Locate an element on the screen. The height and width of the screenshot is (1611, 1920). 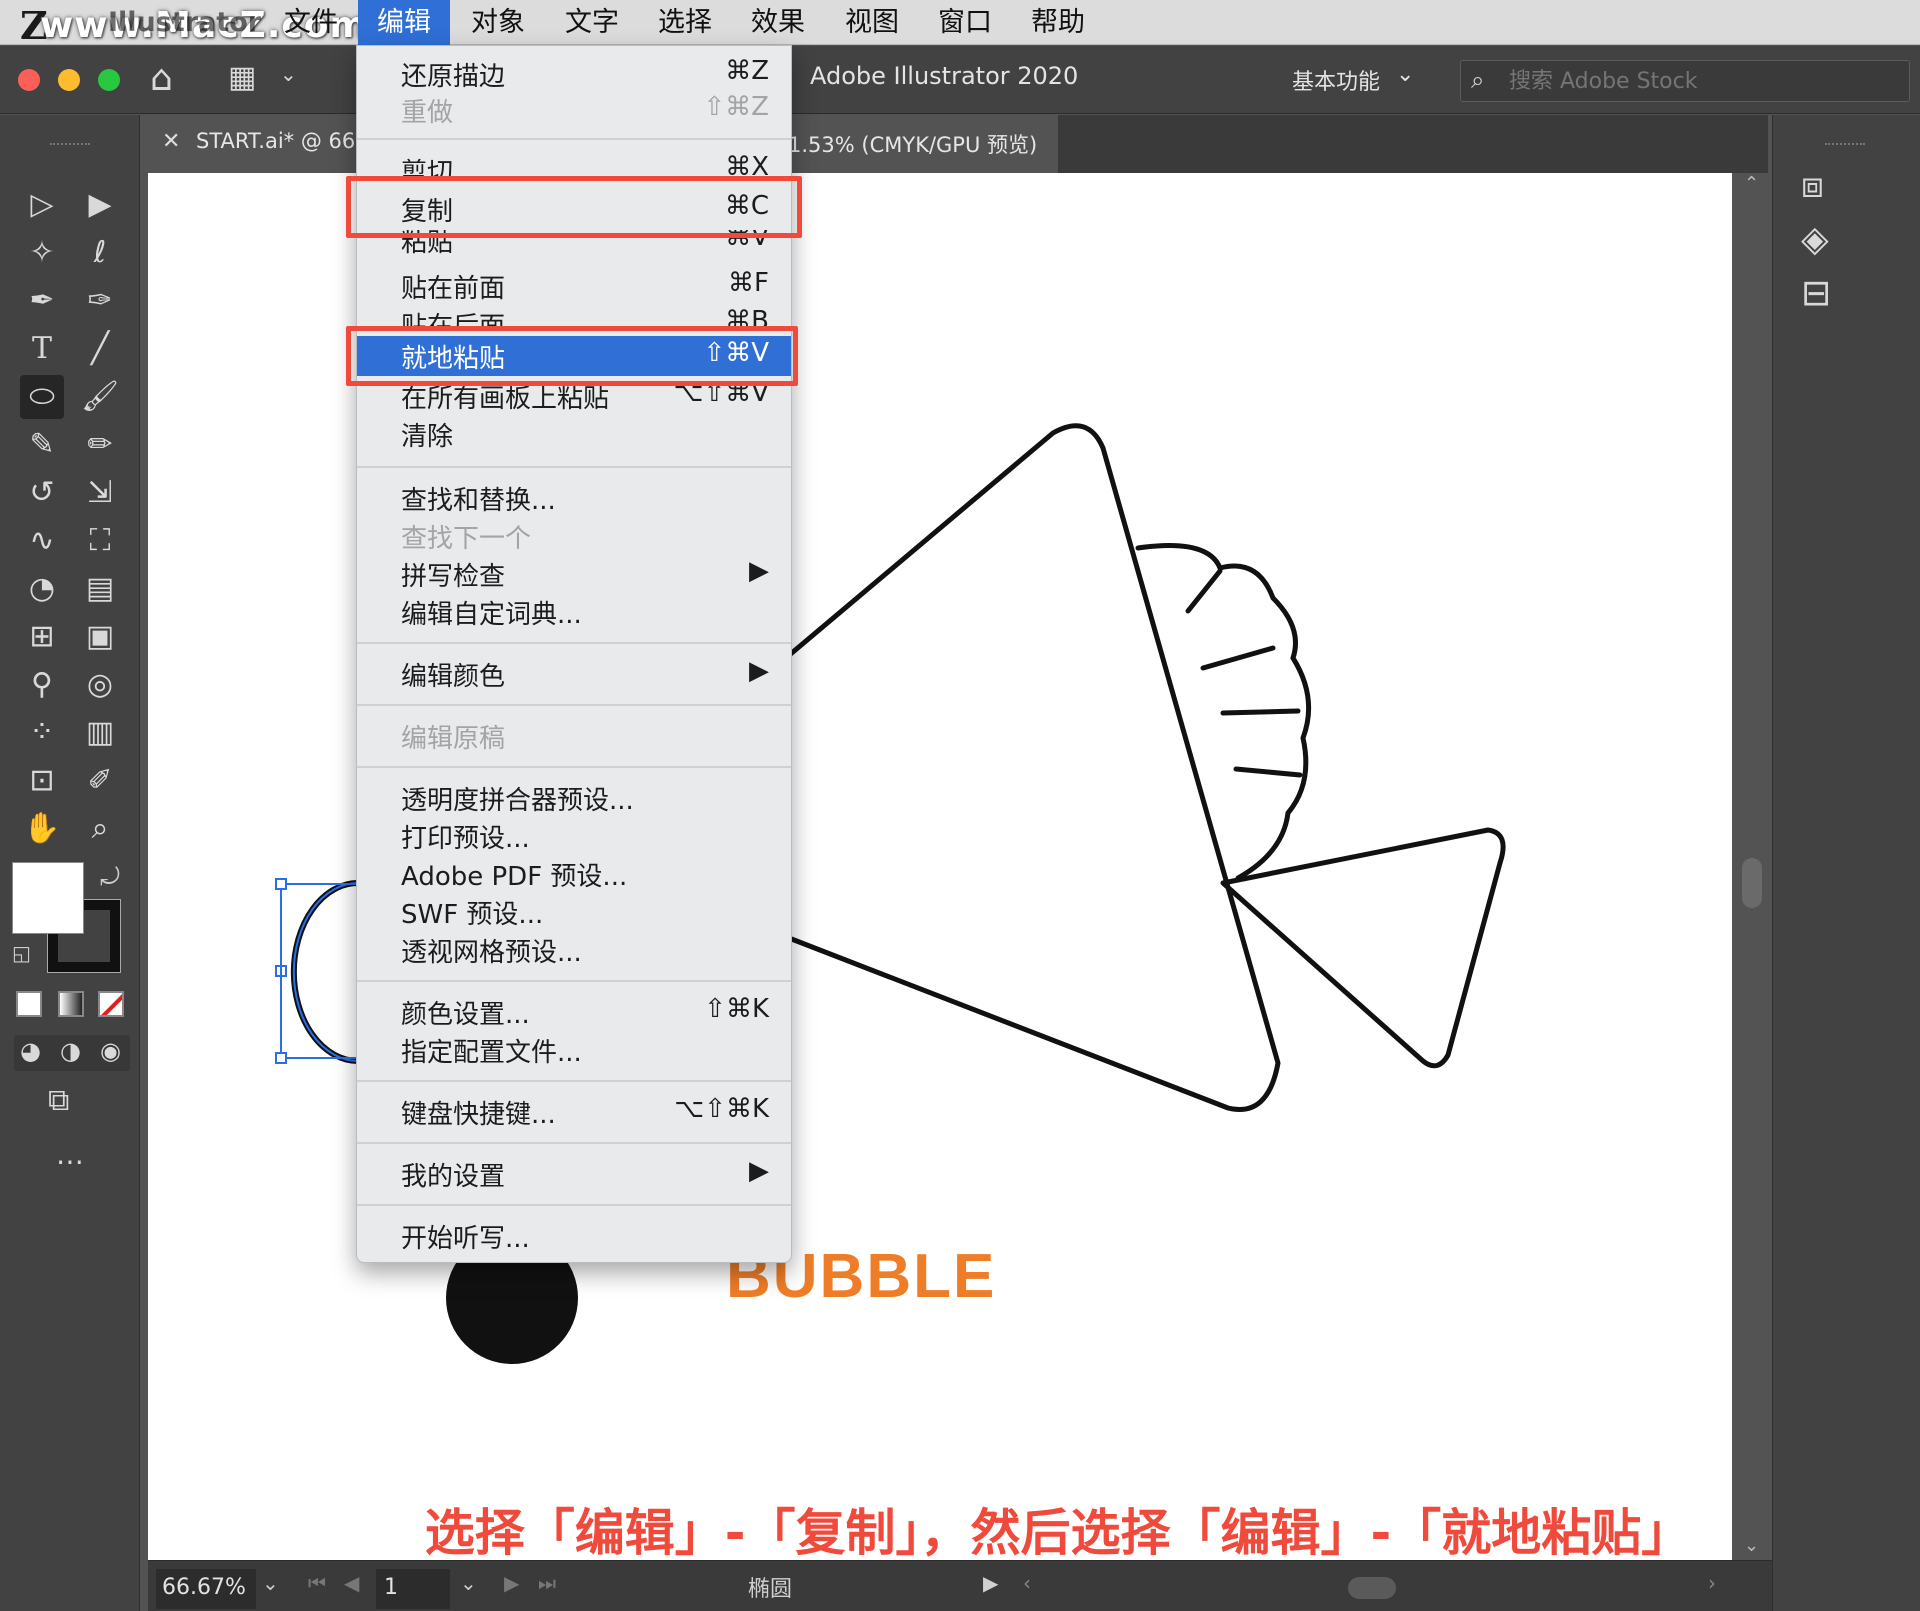
stock-search-input is located at coordinates (1704, 81).